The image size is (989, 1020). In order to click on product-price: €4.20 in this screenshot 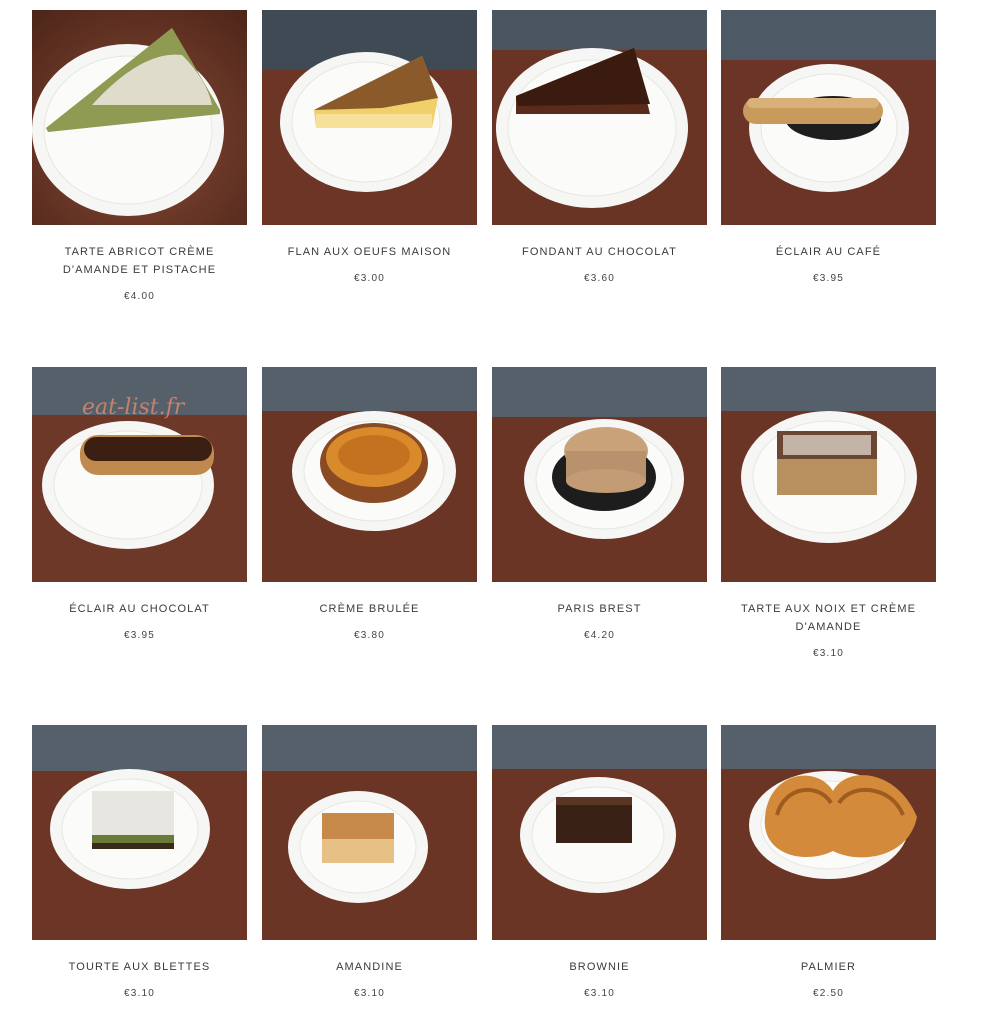, I will do `click(599, 635)`.